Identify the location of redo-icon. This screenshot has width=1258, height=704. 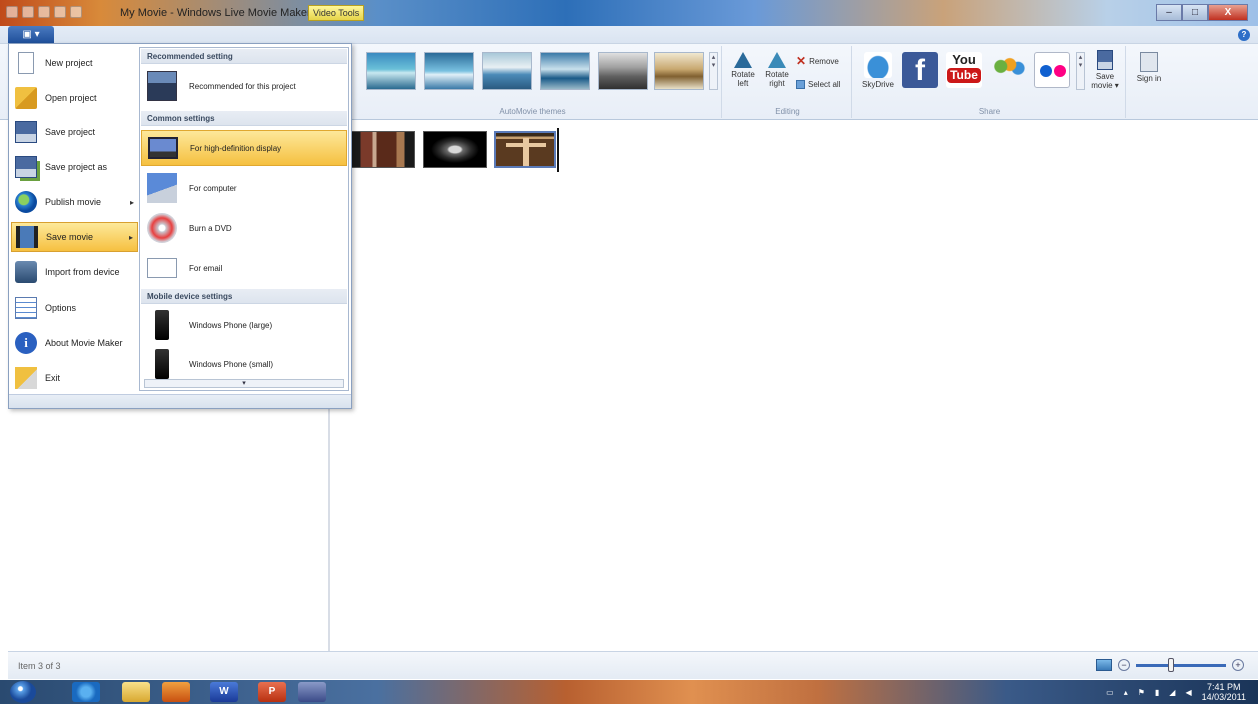
(60, 12).